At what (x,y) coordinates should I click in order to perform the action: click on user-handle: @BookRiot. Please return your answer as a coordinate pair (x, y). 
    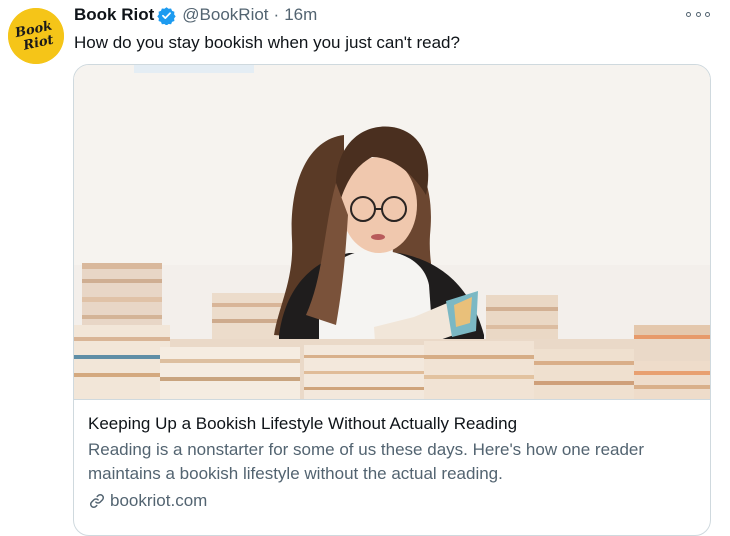
    Looking at the image, I should click on (225, 15).